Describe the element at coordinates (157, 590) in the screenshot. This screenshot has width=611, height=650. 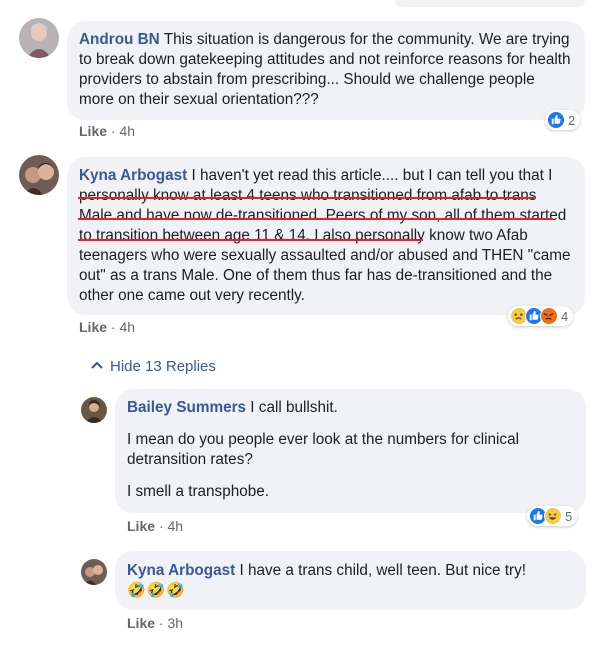
I see `rolling-laughing-emoji: 🤣🤣🤣` at that location.